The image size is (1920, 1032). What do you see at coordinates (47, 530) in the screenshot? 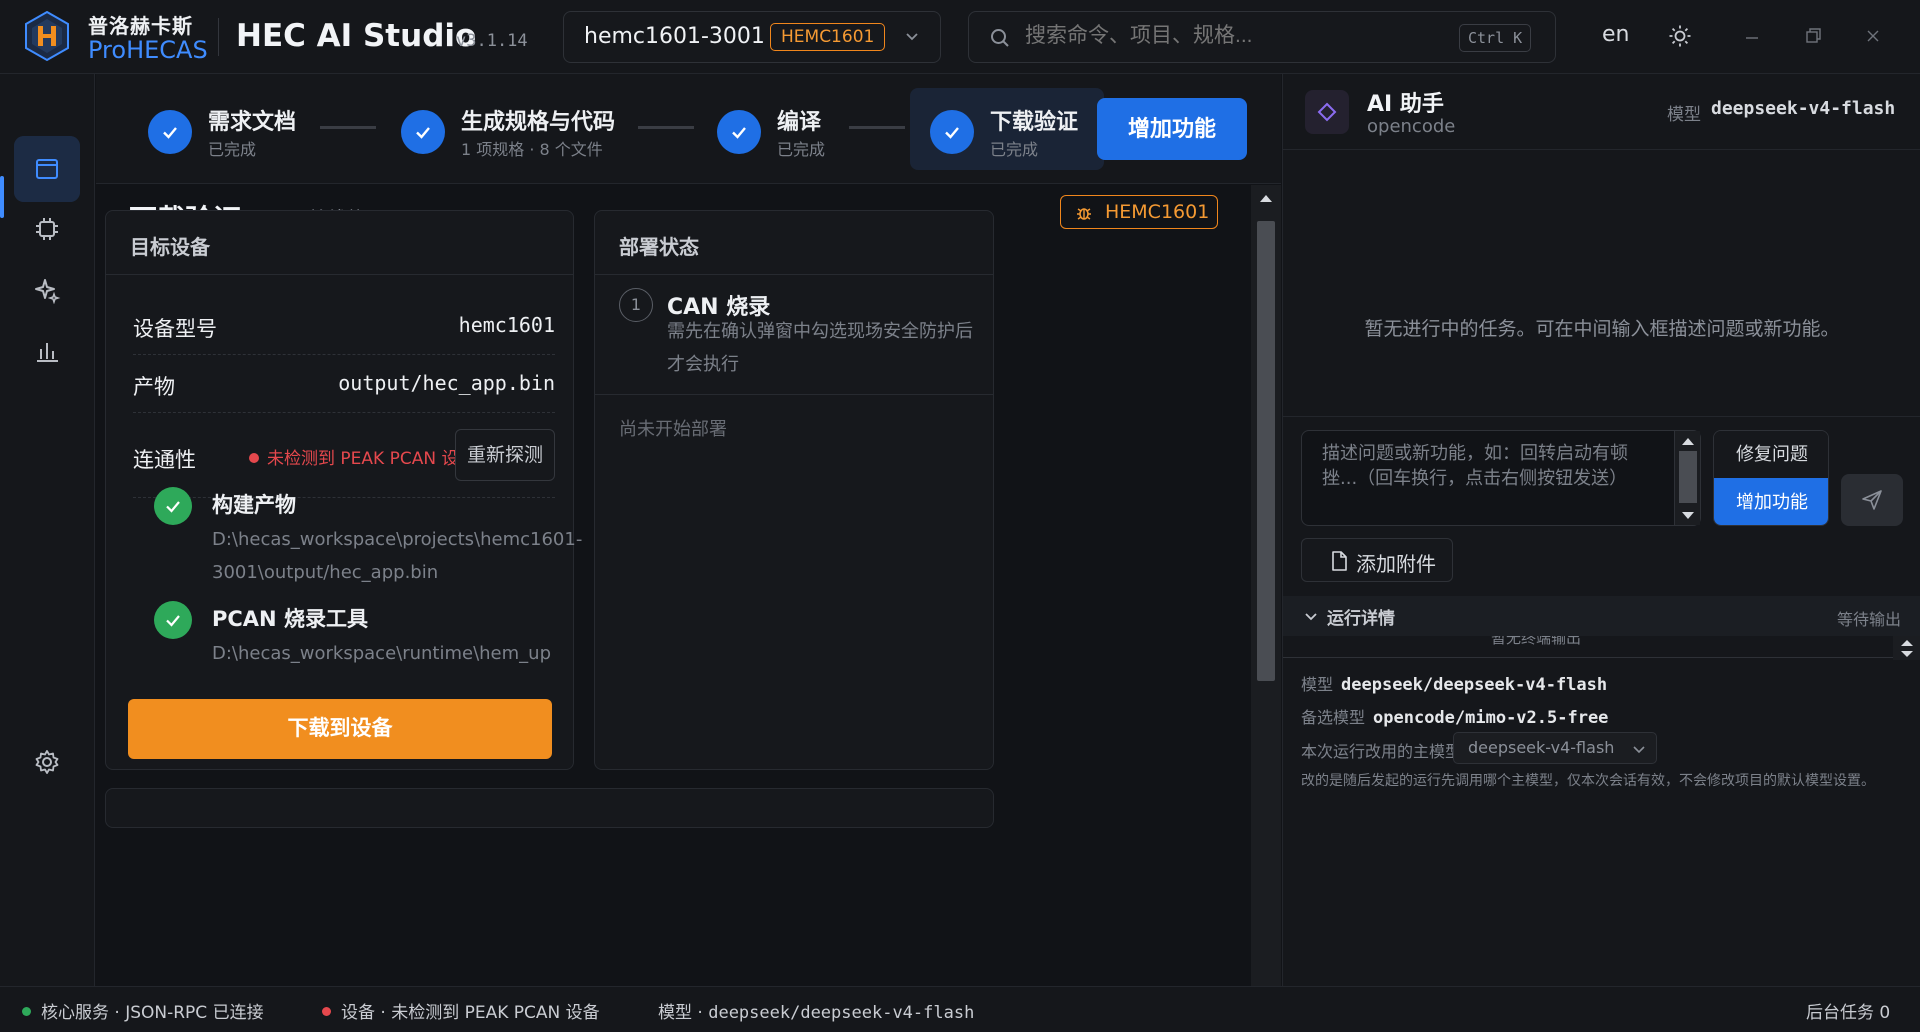
I see `nav-rail` at bounding box center [47, 530].